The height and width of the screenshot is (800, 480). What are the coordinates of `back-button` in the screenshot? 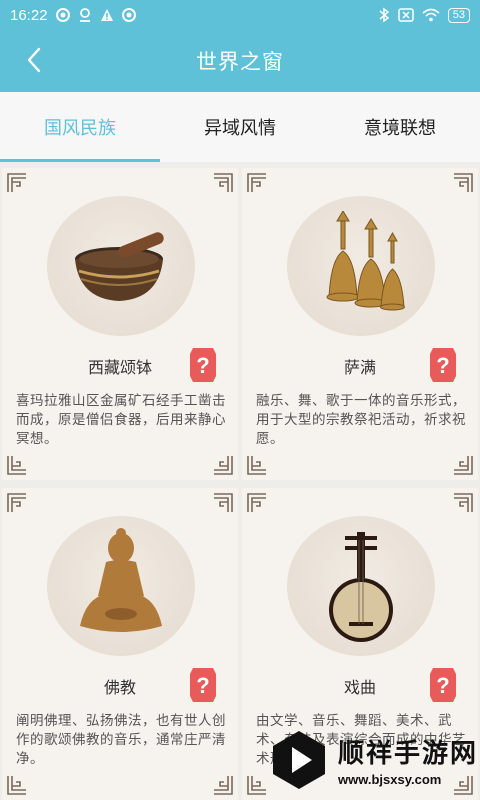 It's located at (34, 62).